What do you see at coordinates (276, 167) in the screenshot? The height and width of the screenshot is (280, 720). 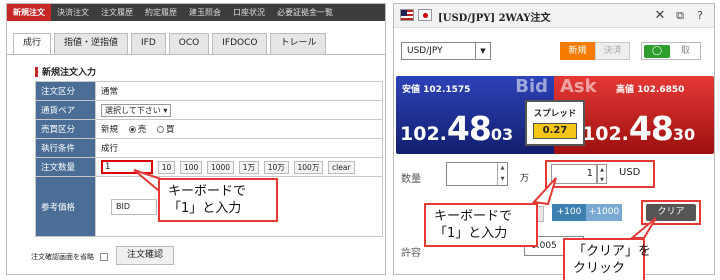 I see `qty-100k-button: 10万` at bounding box center [276, 167].